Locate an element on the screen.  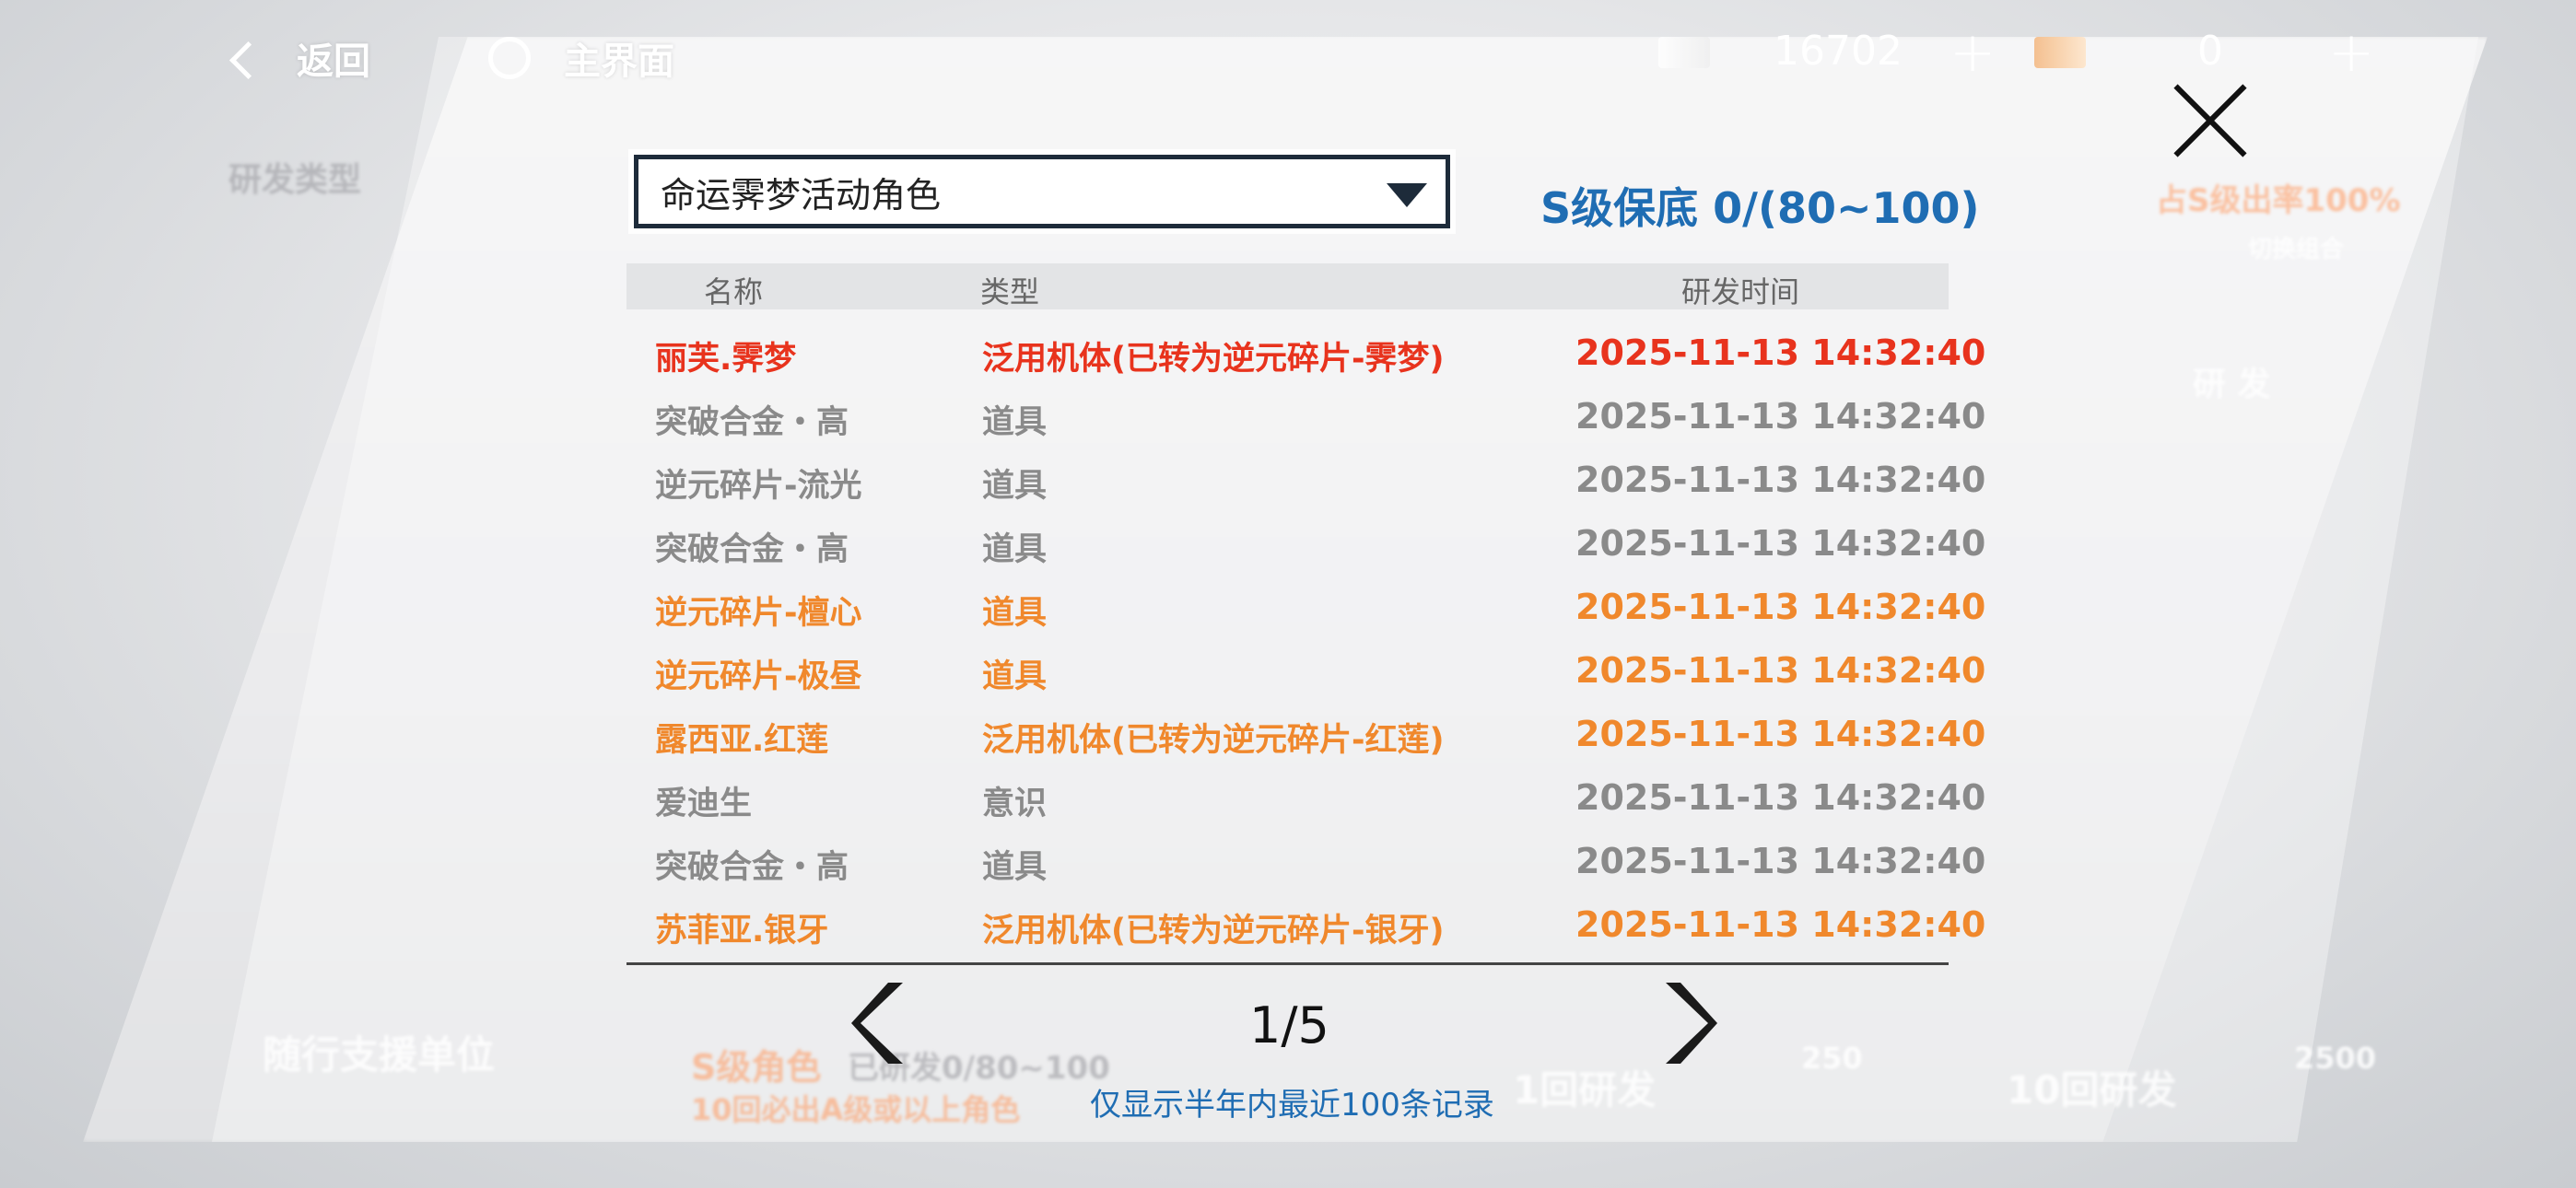
row-type: 泛用机体(已转为逆元碎片-霁梦) is located at coordinates (1213, 359).